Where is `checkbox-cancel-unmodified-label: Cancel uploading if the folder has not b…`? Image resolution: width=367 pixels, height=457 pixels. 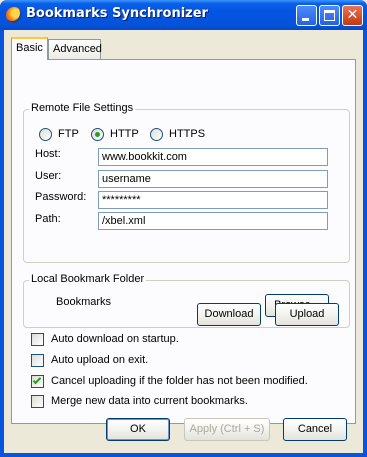 checkbox-cancel-unmodified-label: Cancel uploading if the folder has not b… is located at coordinates (179, 381).